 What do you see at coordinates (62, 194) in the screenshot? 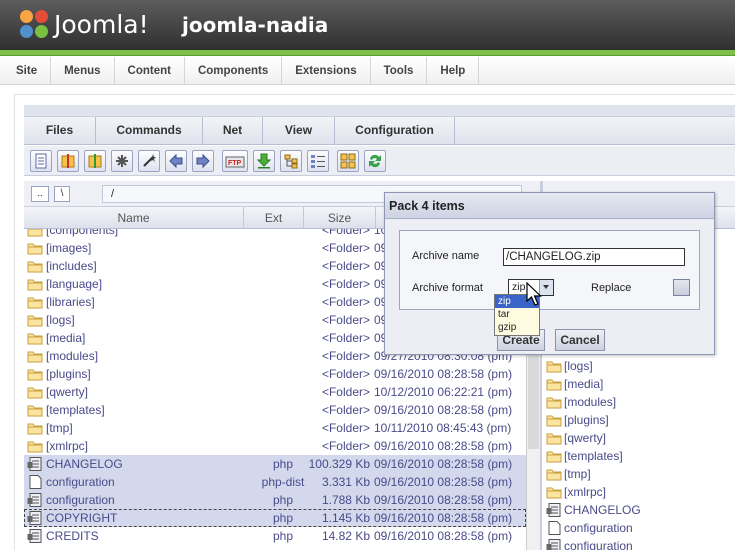
I see `root-button: \` at bounding box center [62, 194].